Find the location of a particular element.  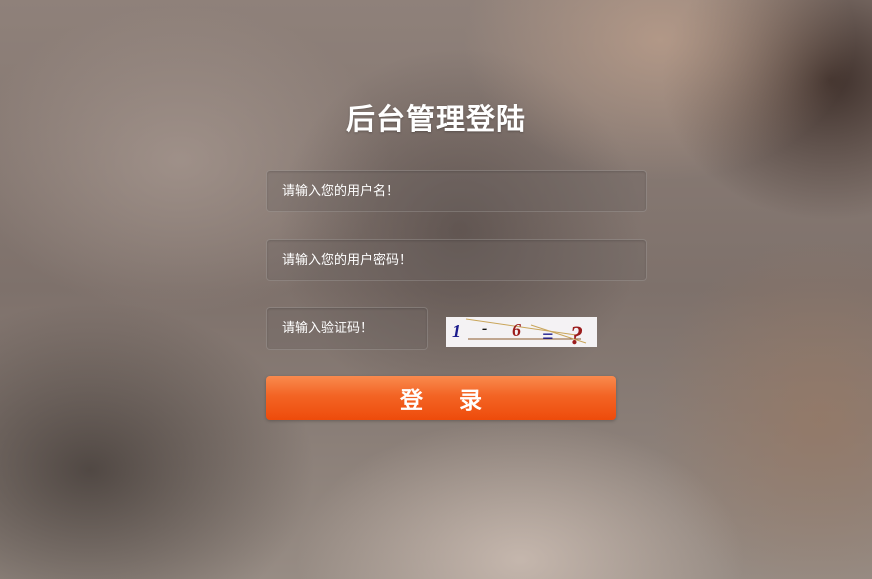

username-field-box is located at coordinates (456, 191).